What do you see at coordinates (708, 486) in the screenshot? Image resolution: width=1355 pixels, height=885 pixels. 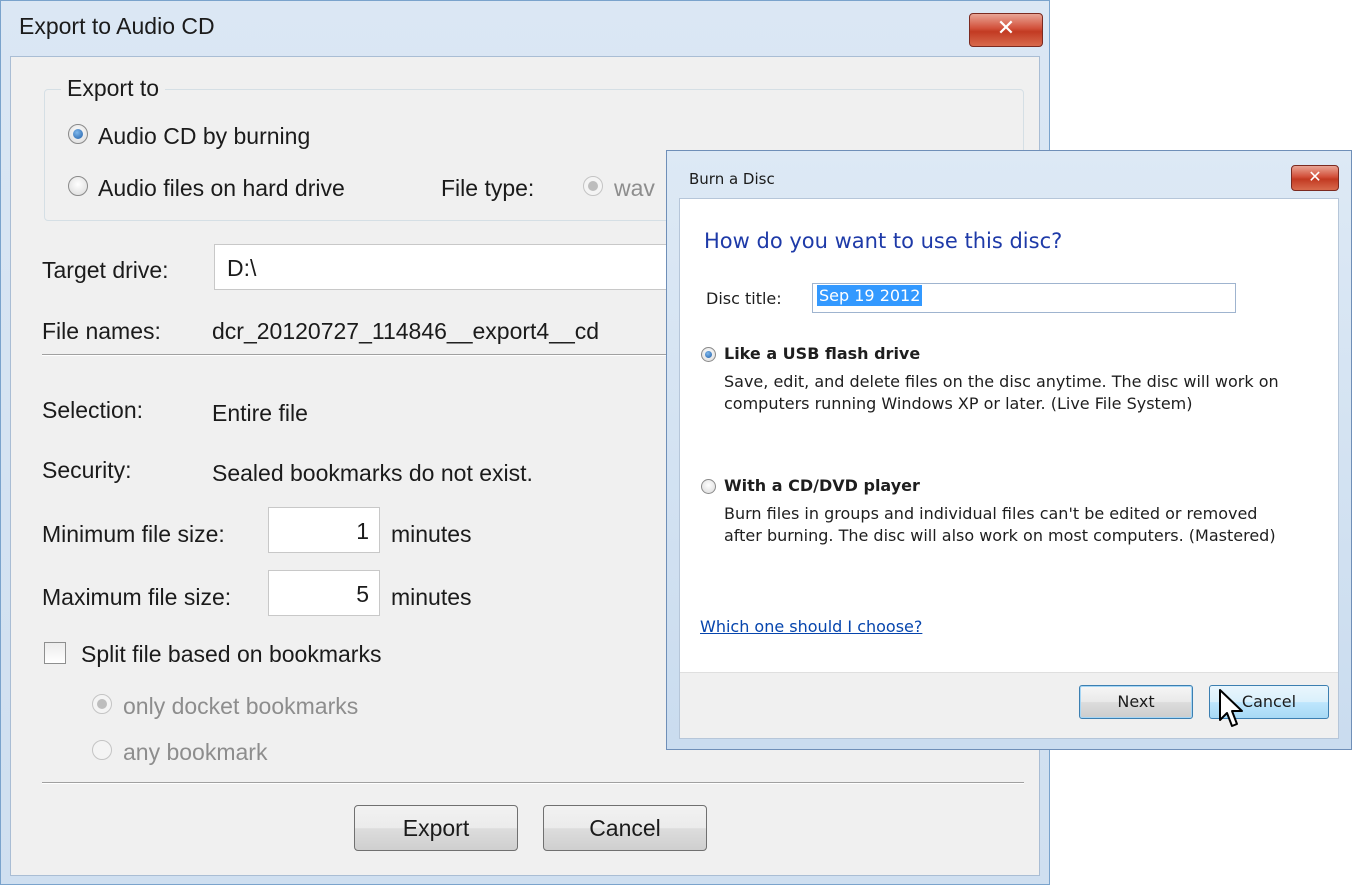 I see `radio-cd-dvd-player` at bounding box center [708, 486].